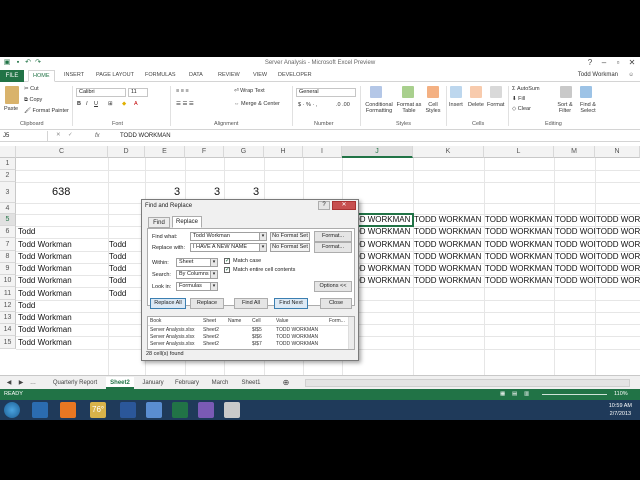 This screenshot has height=480, width=640. Describe the element at coordinates (117, 293) in the screenshot. I see `cell-d11: Todd` at that location.